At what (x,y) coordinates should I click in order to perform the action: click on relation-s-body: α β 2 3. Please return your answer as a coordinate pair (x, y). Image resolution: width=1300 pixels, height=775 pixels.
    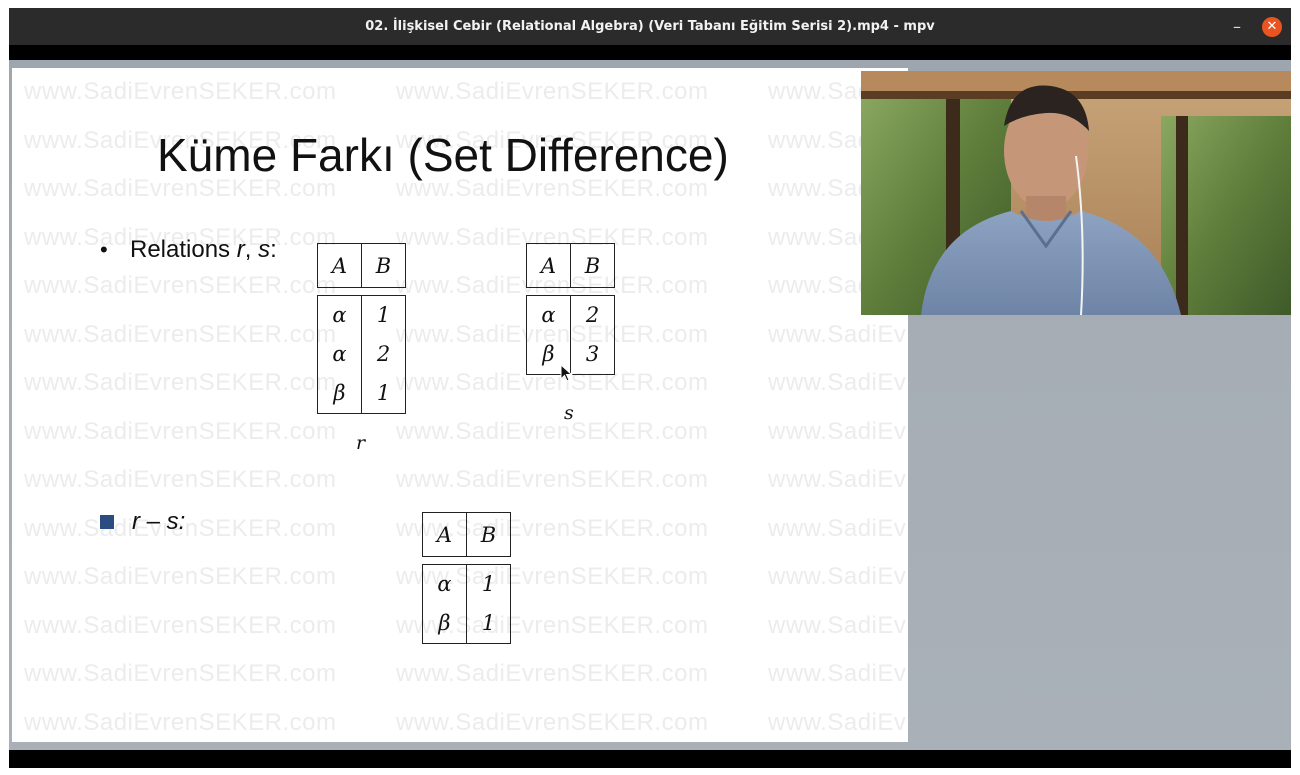
    Looking at the image, I should click on (570, 335).